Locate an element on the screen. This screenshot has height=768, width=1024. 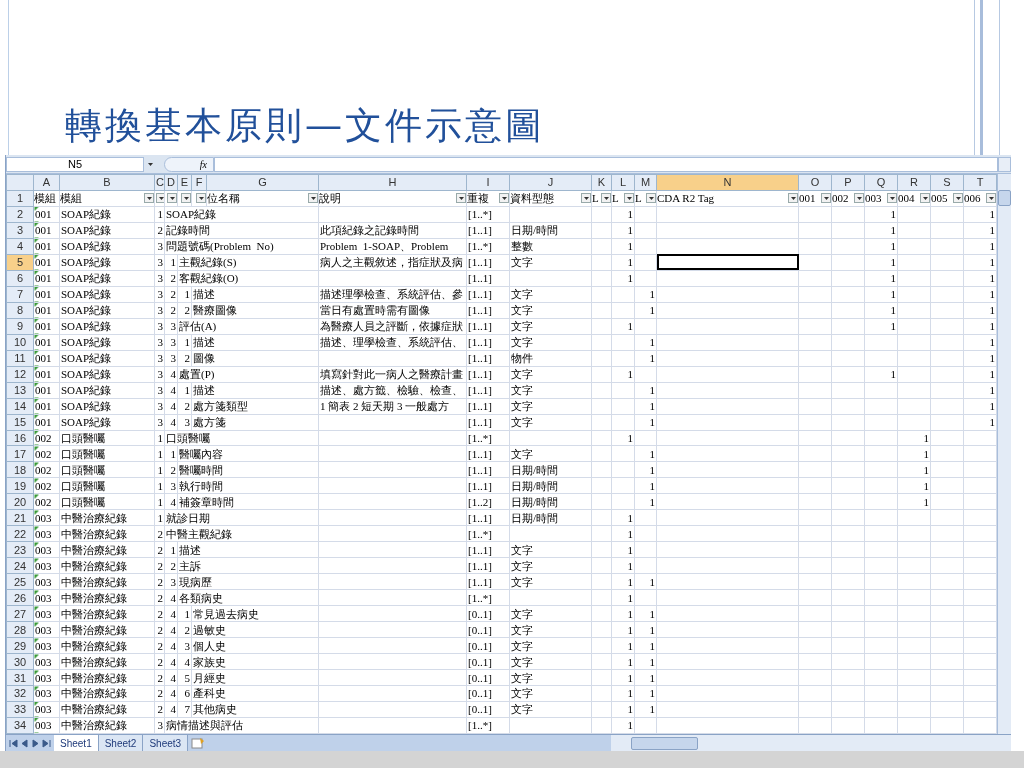
table-cell: 003 is located at coordinates (46, 645).